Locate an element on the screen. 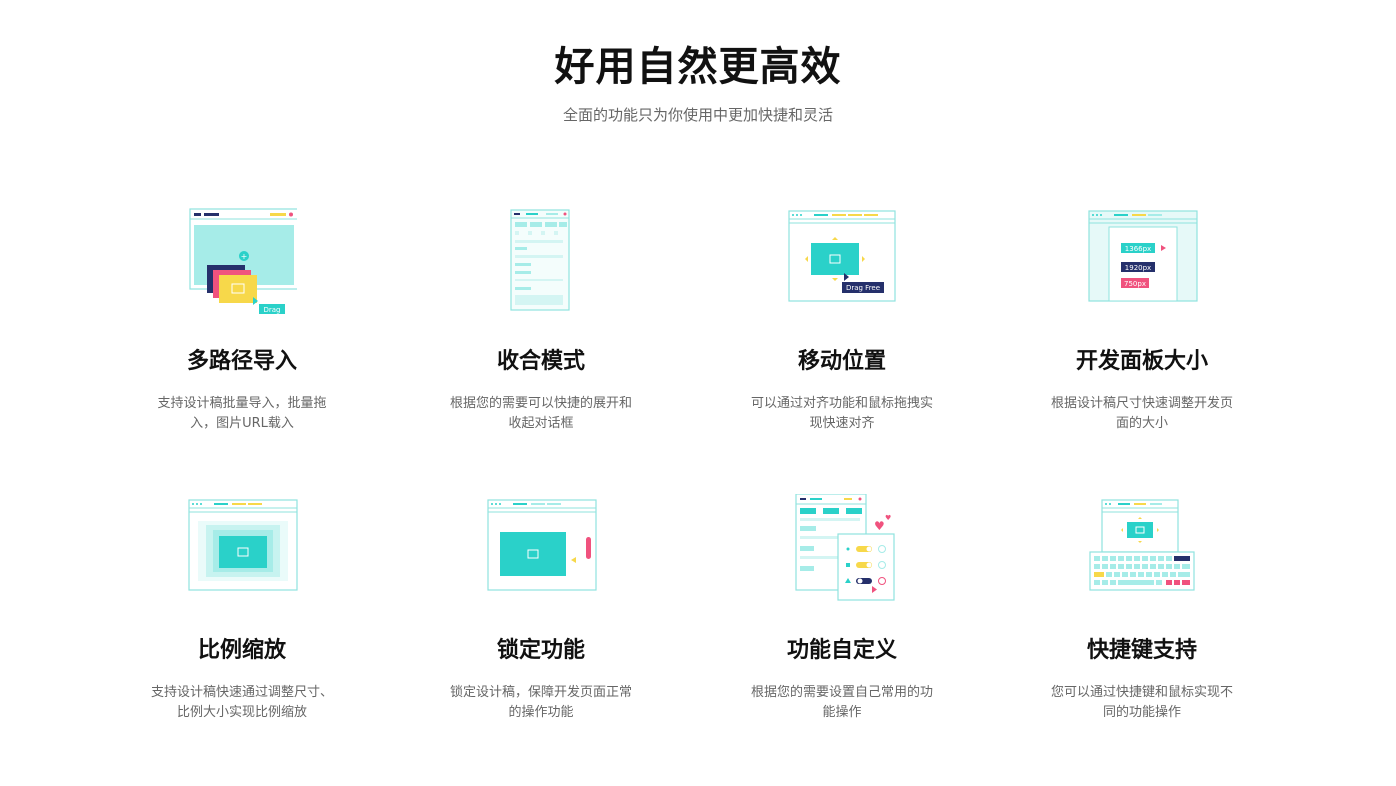  lock-illustration is located at coordinates (541, 551).